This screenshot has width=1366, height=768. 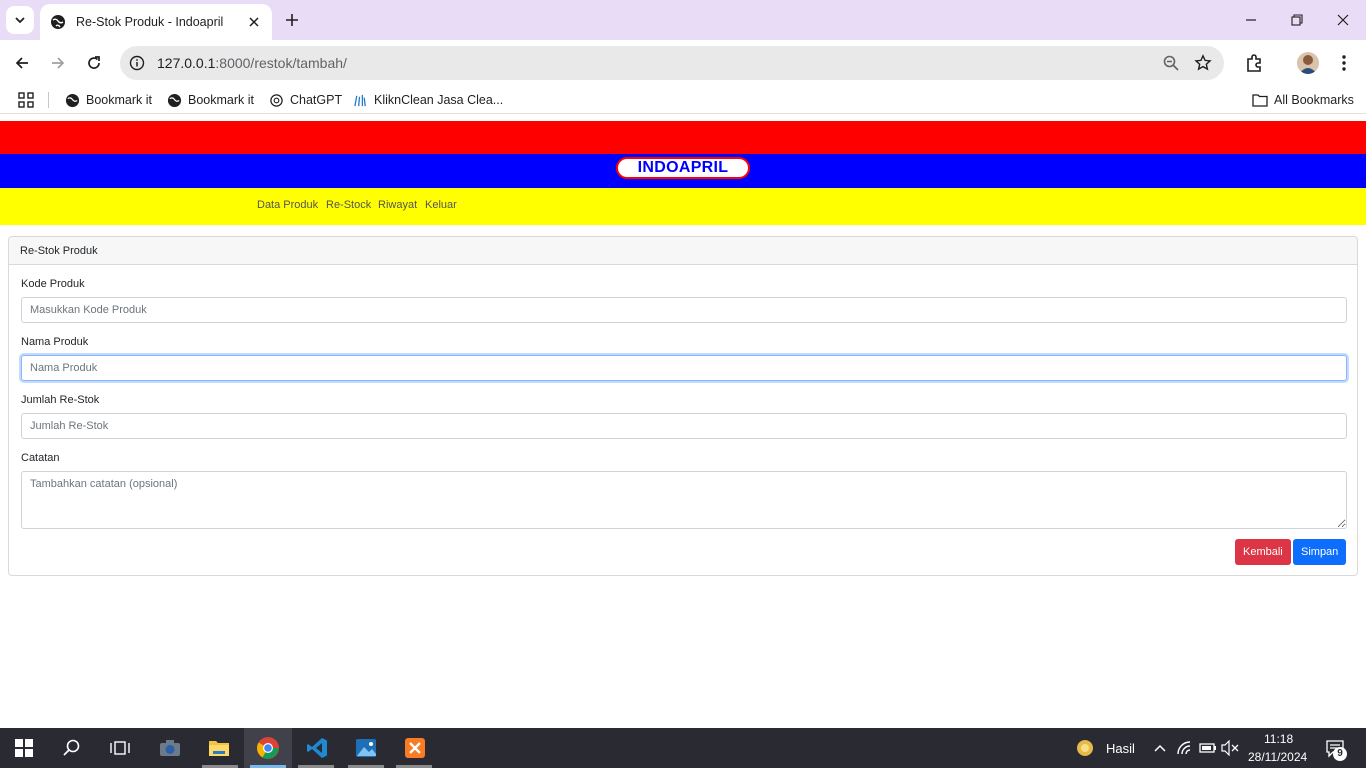 I want to click on nav-link-re-stock: Re-Stock, so click(x=348, y=205).